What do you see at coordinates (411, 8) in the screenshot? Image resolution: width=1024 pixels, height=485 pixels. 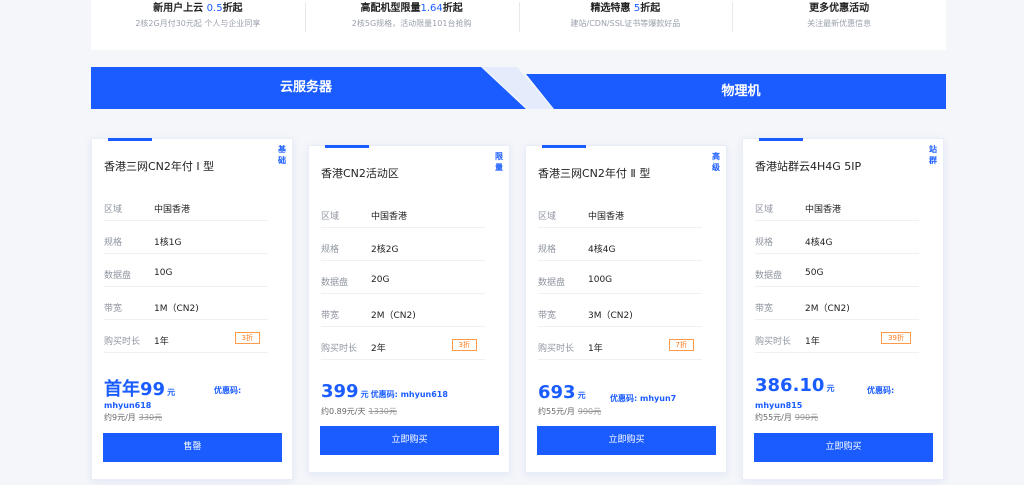 I see `promo-title: 高配机型限量1.64折起` at bounding box center [411, 8].